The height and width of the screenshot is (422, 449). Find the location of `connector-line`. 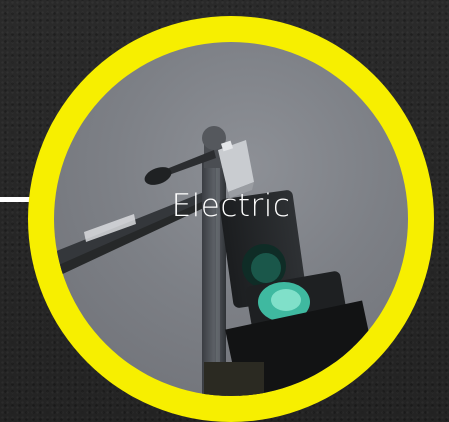

connector-line is located at coordinates (15, 199).